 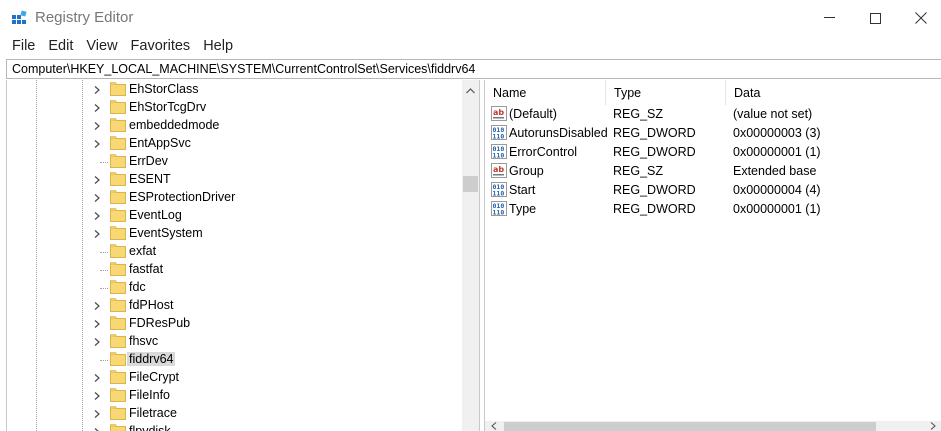 What do you see at coordinates (237, 378) in the screenshot?
I see `tree-item: FileCrypt` at bounding box center [237, 378].